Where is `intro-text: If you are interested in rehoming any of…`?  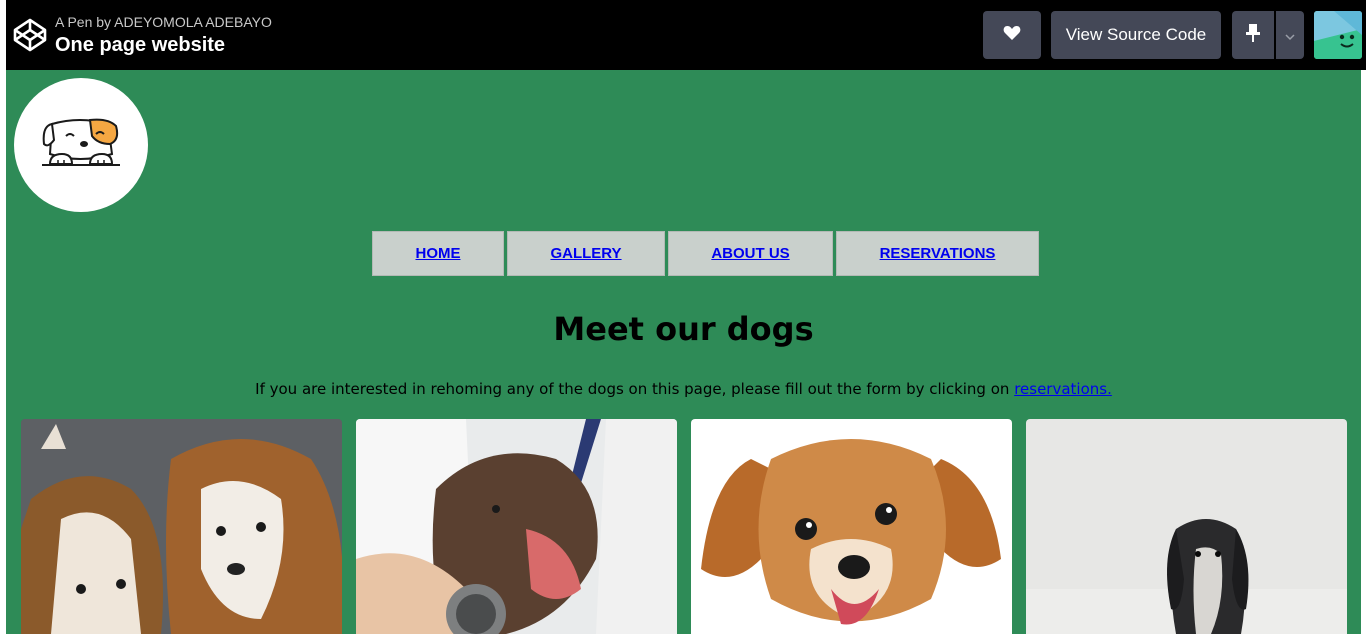
intro-text: If you are interested in rehoming any of… is located at coordinates (683, 389).